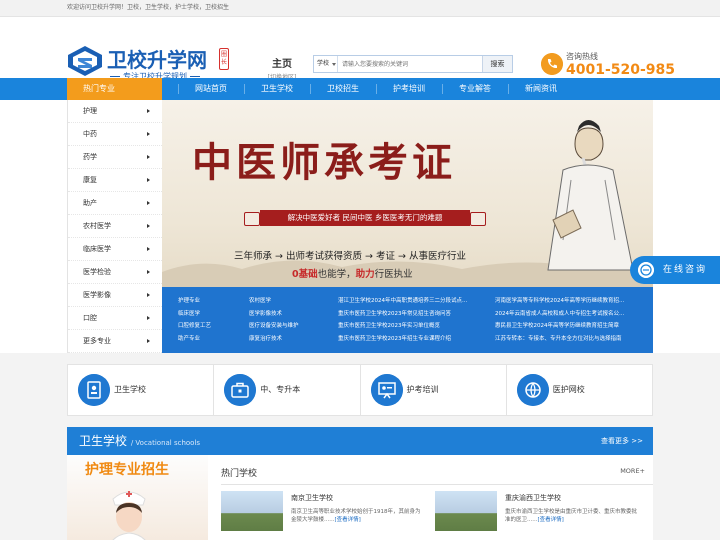  What do you see at coordinates (622, 441) in the screenshot?
I see `section-more-link: 查看更多 >>` at bounding box center [622, 441].